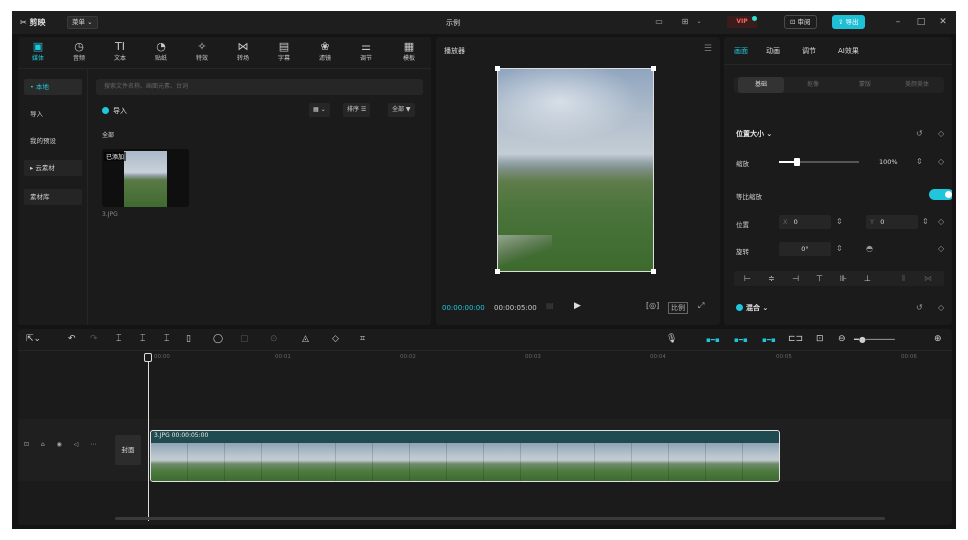 Image resolution: width=968 pixels, height=540 pixels. I want to click on tab-adjust: 调节, so click(809, 51).